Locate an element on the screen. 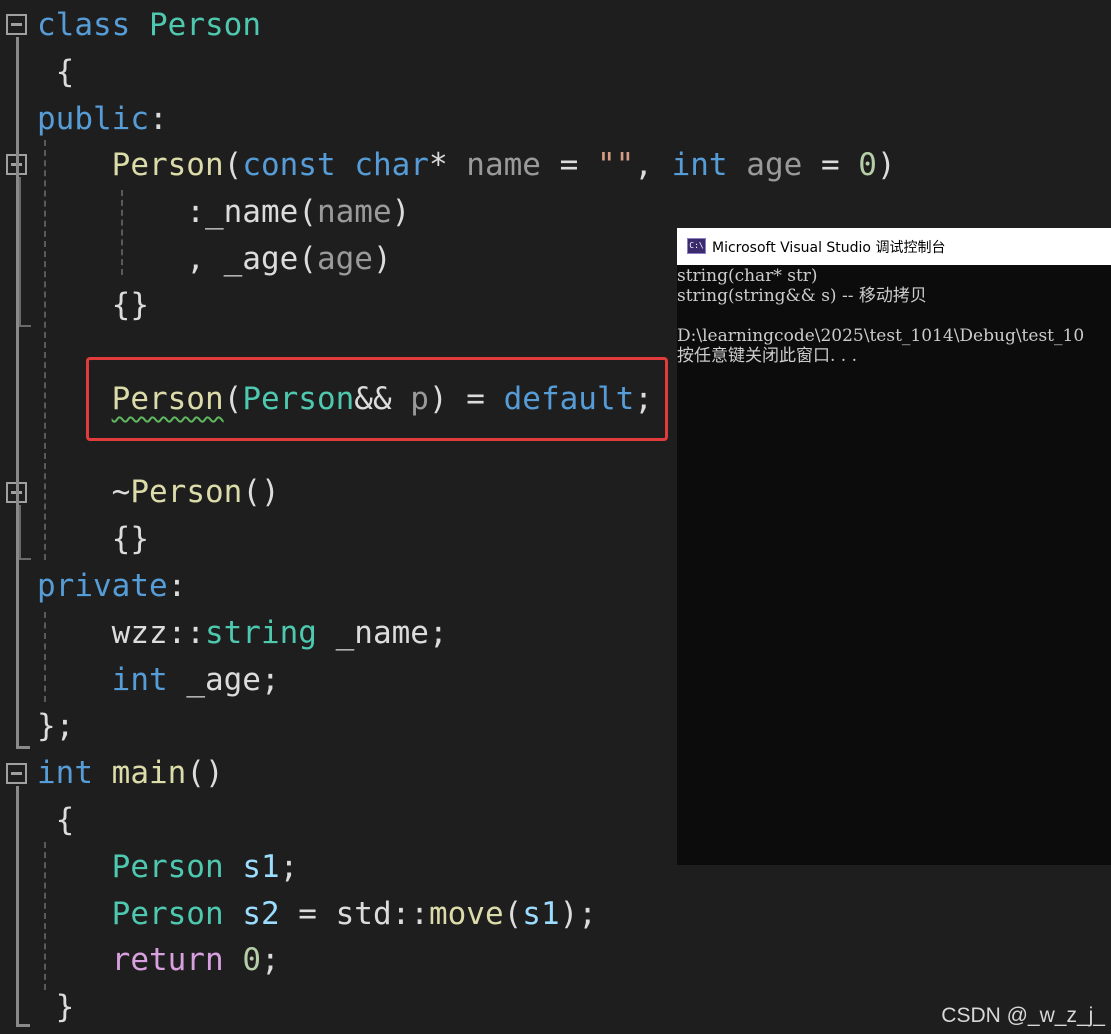 This screenshot has width=1111, height=1034. code-token: wzz:: is located at coordinates (121, 633).